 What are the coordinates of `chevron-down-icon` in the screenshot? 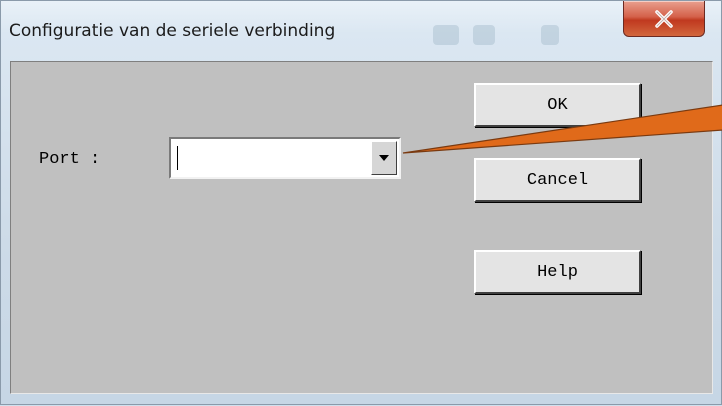 It's located at (384, 158).